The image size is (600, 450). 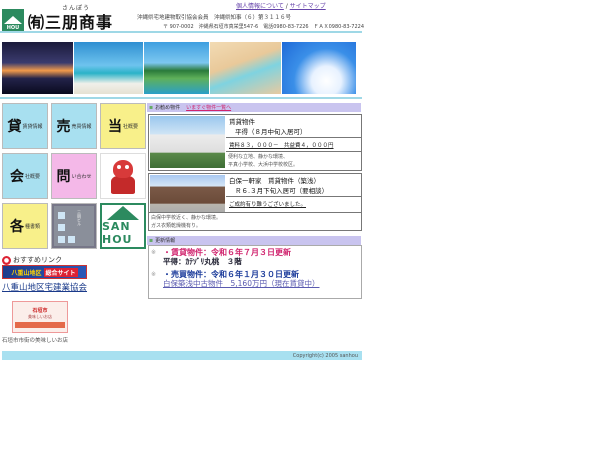 I want to click on menu-company-label: 社概要, so click(x=130, y=126).